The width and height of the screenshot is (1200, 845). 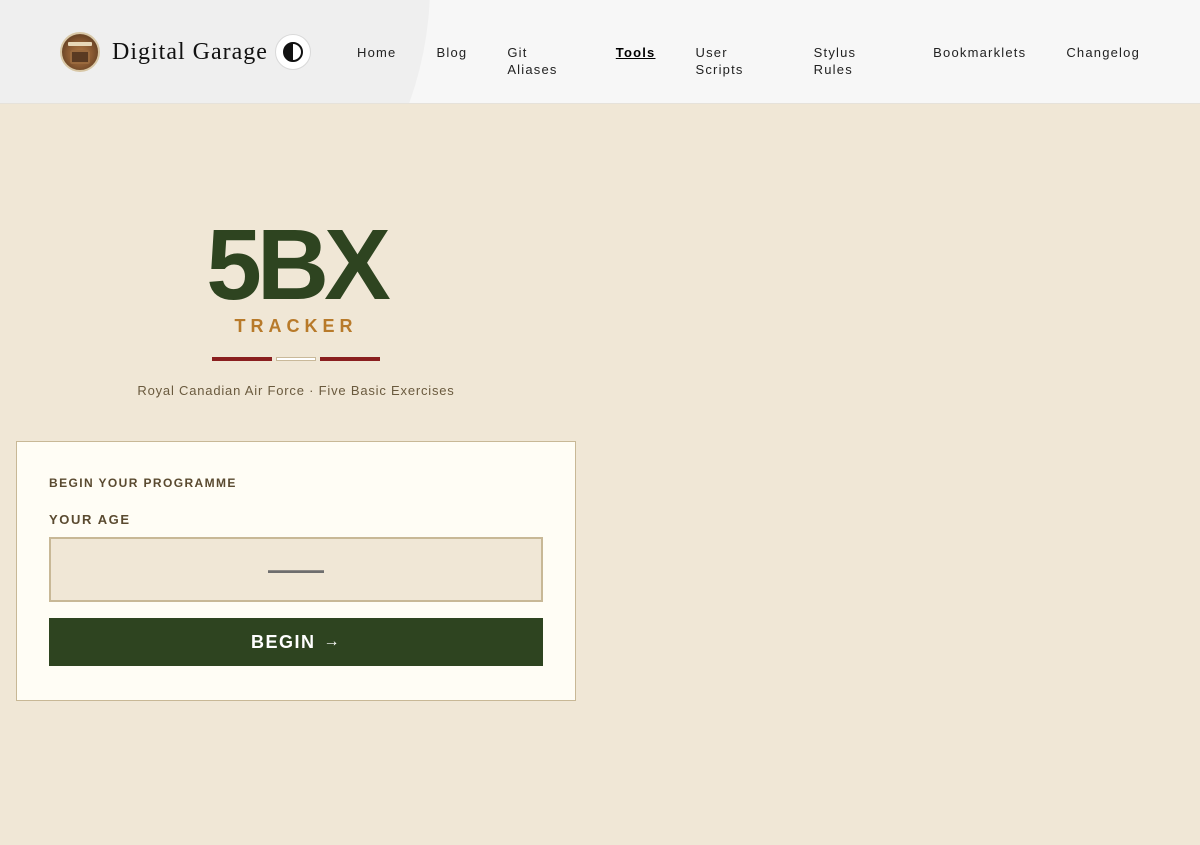 What do you see at coordinates (376, 61) in the screenshot?
I see `nav-home: Home` at bounding box center [376, 61].